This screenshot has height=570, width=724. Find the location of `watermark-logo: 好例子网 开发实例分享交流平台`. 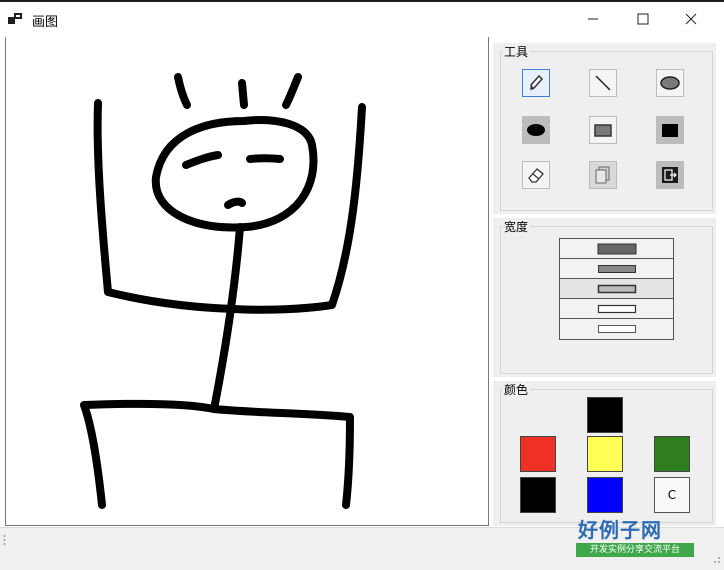

watermark-logo: 好例子网 开发实例分享交流平台 is located at coordinates (636, 537).